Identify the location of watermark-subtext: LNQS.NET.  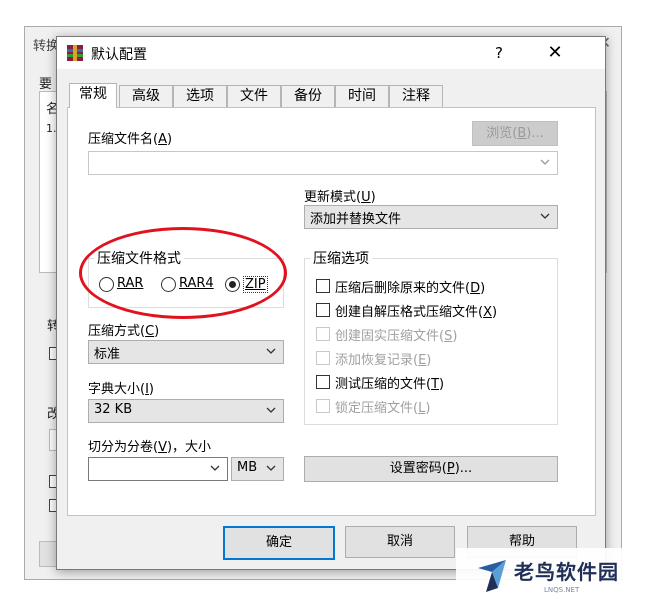
(562, 590).